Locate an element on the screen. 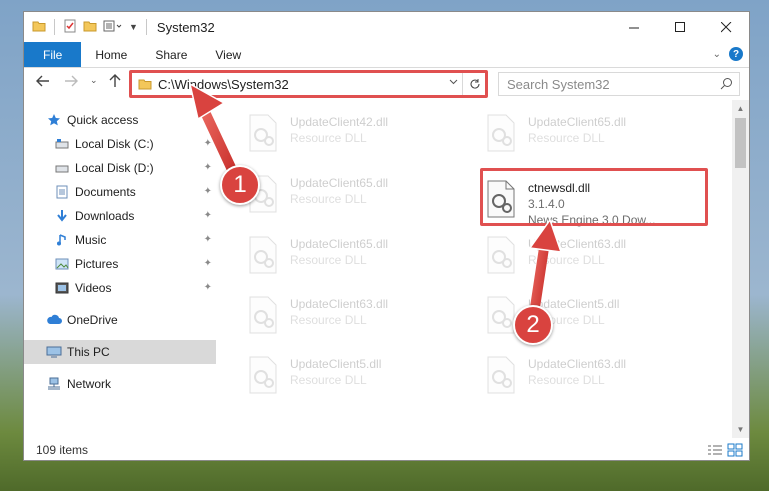 The width and height of the screenshot is (769, 491). sidebar-item-label: Network is located at coordinates (89, 384).